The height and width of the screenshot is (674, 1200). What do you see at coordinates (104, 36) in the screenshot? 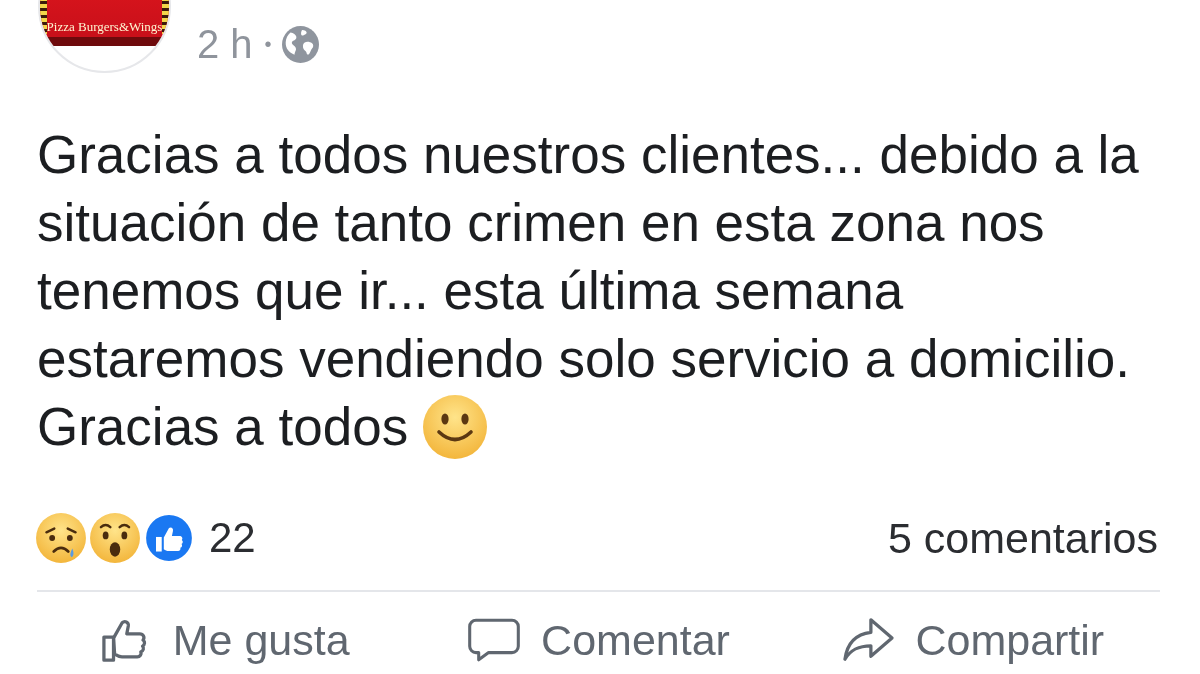
I see `page-avatar: Pizza Burgers&Wings` at bounding box center [104, 36].